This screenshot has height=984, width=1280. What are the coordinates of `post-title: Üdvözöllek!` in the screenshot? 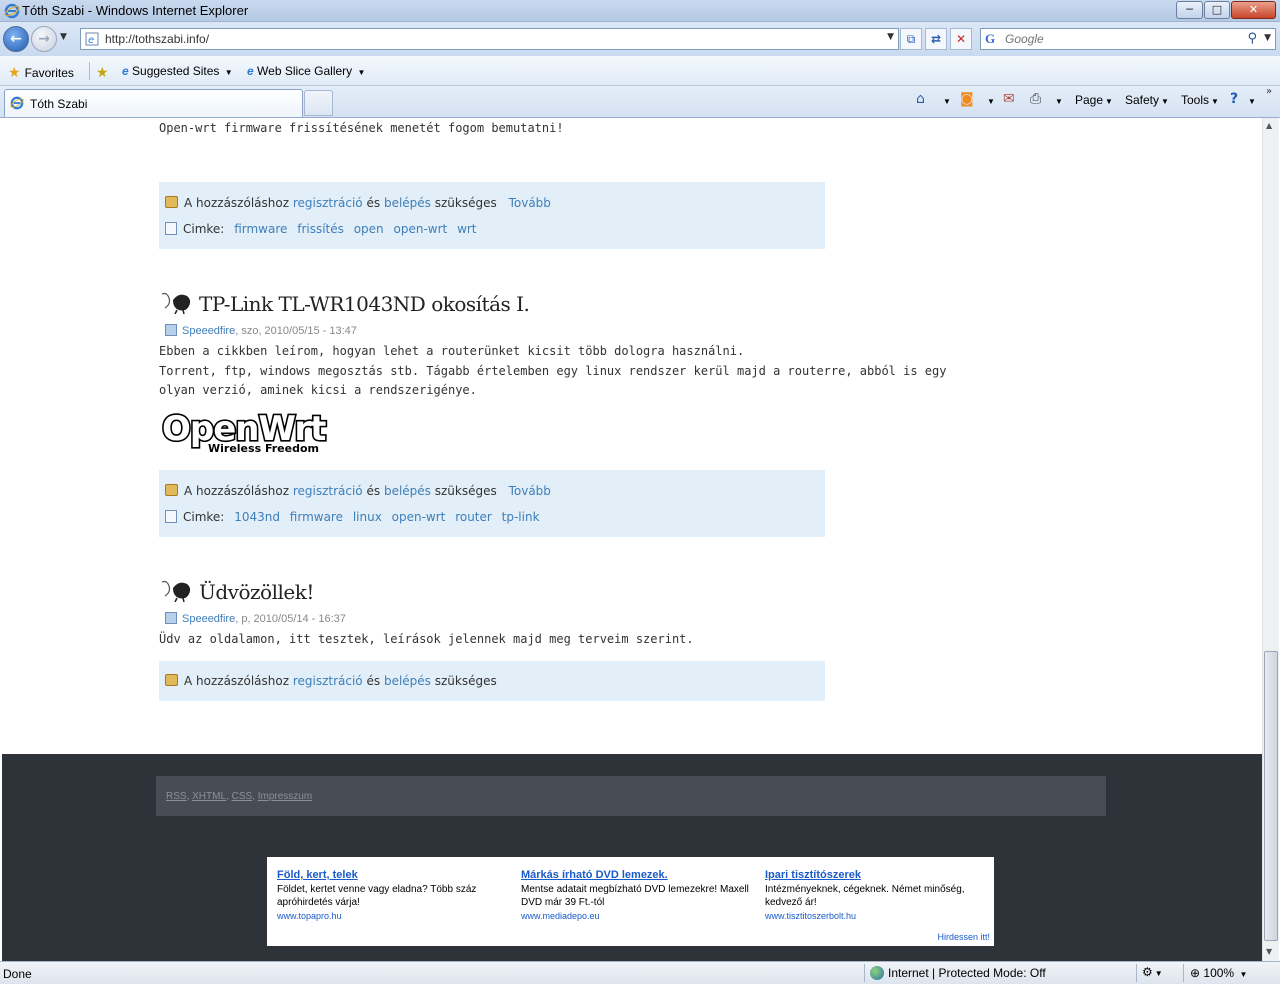 It's located at (236, 591).